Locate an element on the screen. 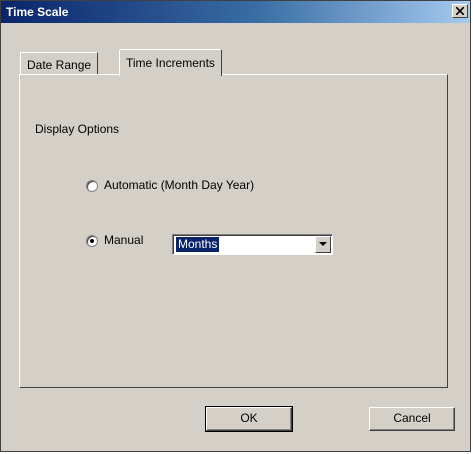 The image size is (473, 454). tab-time-increments: Time Increments is located at coordinates (170, 62).